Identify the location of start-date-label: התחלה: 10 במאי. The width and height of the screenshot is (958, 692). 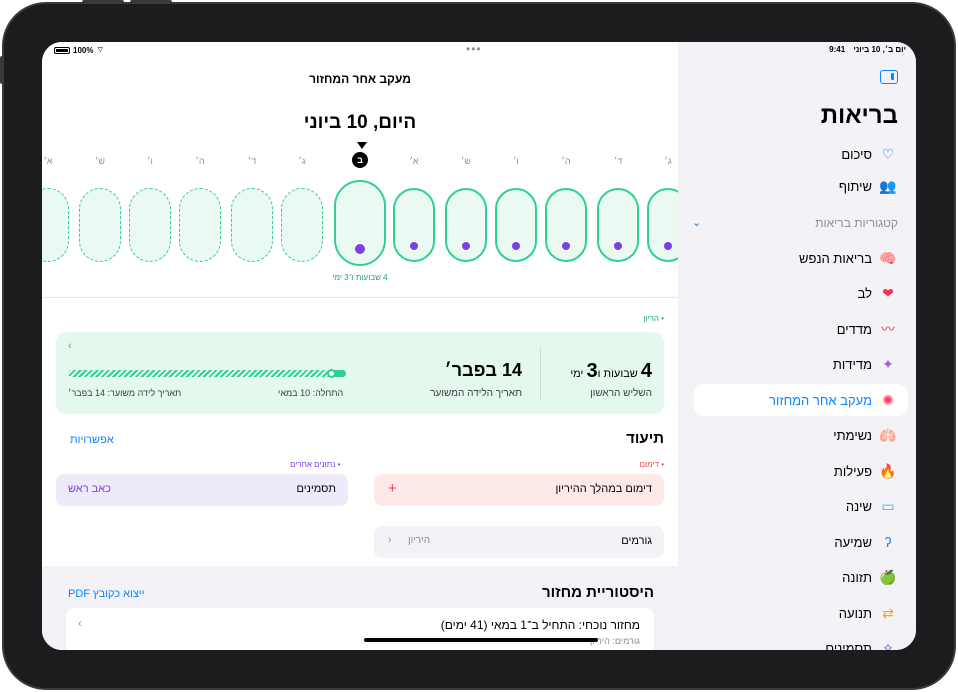
(311, 393).